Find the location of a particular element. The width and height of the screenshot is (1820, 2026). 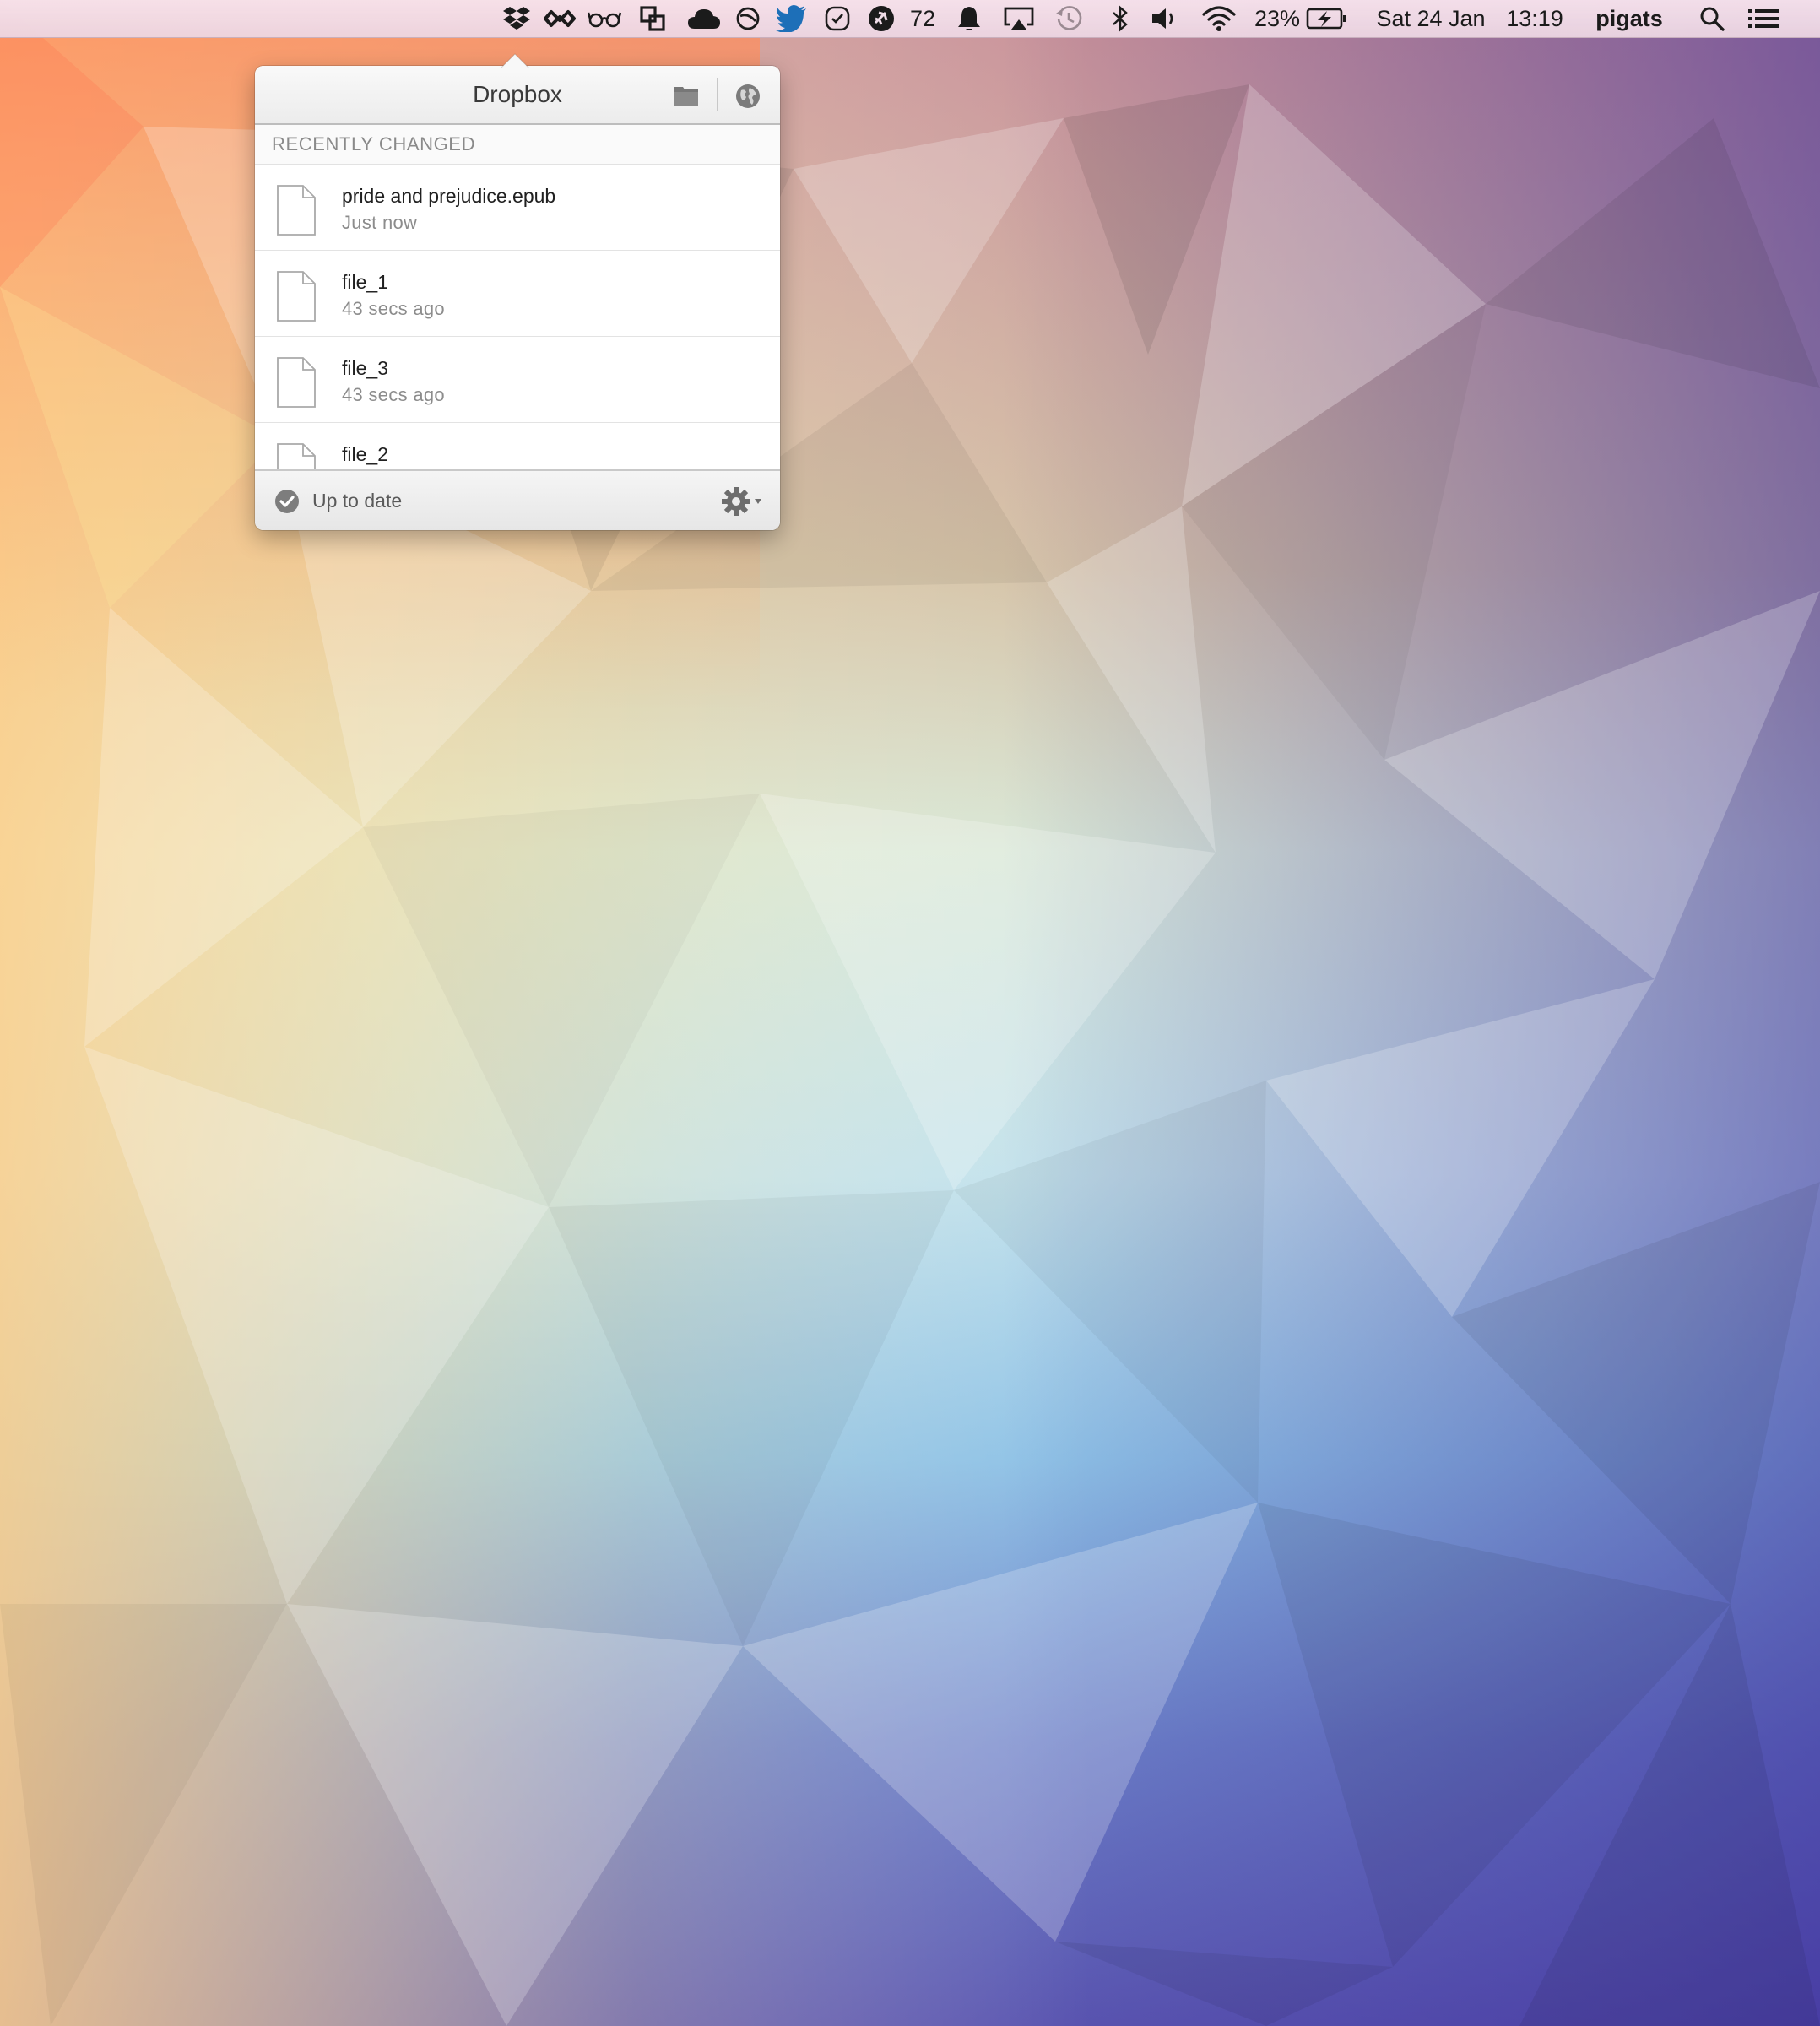

menubar-date: Sat 24 Jan is located at coordinates (1430, 18).